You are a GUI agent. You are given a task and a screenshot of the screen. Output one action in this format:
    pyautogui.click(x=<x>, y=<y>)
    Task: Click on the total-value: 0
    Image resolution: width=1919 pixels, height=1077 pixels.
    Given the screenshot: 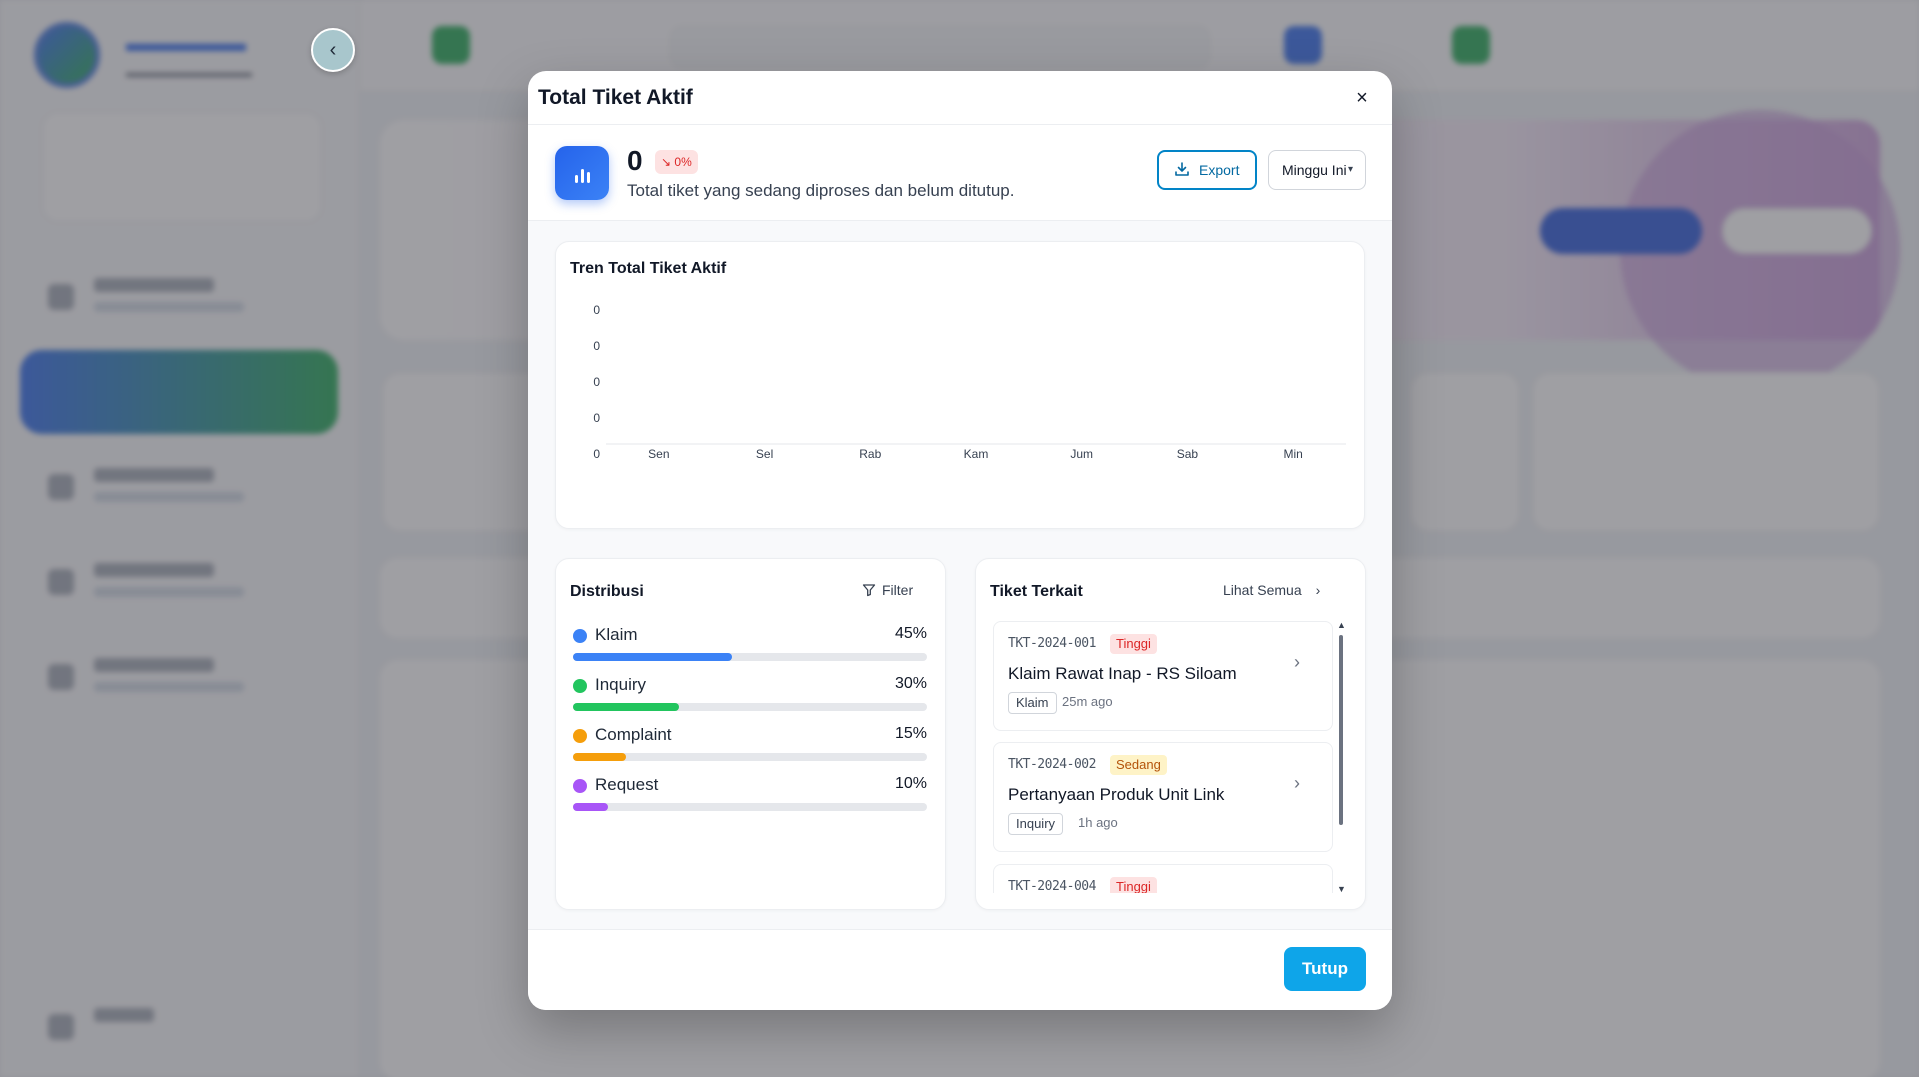 What is the action you would take?
    pyautogui.click(x=635, y=160)
    